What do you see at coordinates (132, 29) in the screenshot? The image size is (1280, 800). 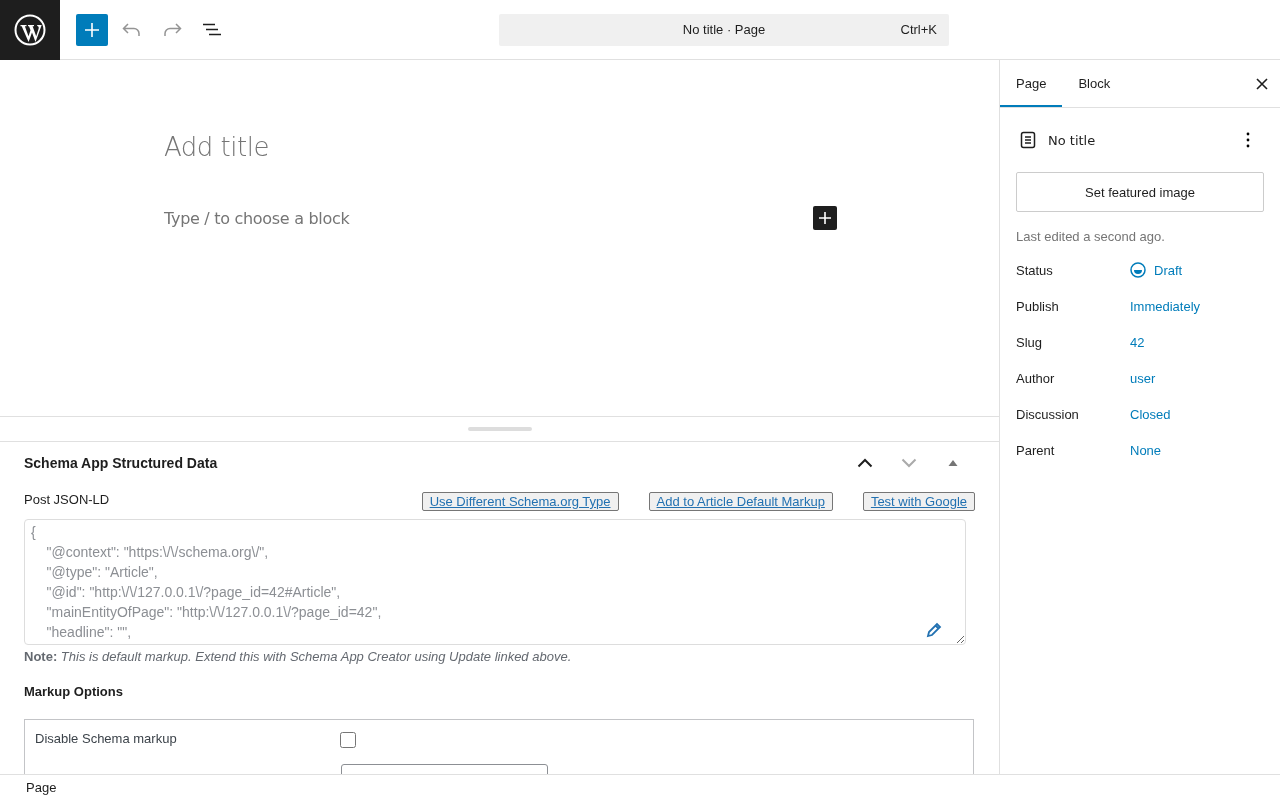 I see `undo-icon` at bounding box center [132, 29].